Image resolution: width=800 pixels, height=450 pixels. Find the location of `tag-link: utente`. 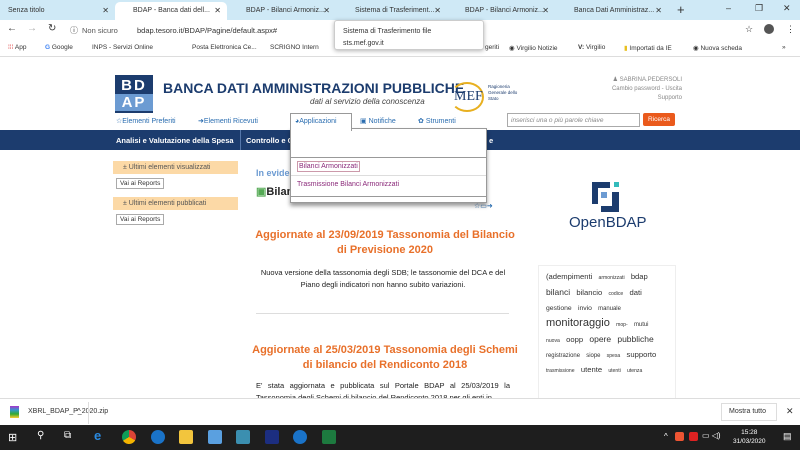

tag-link: utente is located at coordinates (591, 369).